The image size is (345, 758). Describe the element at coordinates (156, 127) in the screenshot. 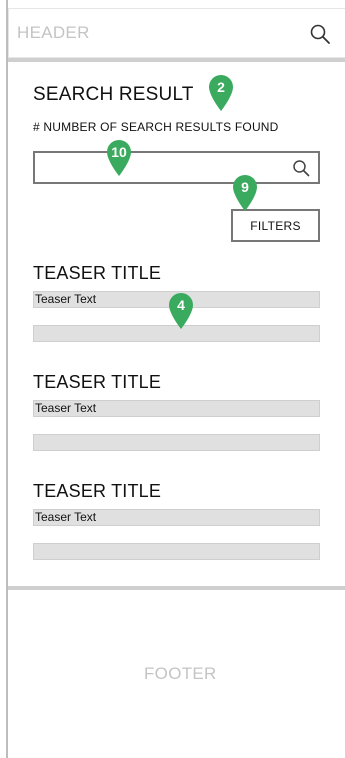

I see `result-count: # NUMBER OF SEARCH RESULTS FOUND` at that location.